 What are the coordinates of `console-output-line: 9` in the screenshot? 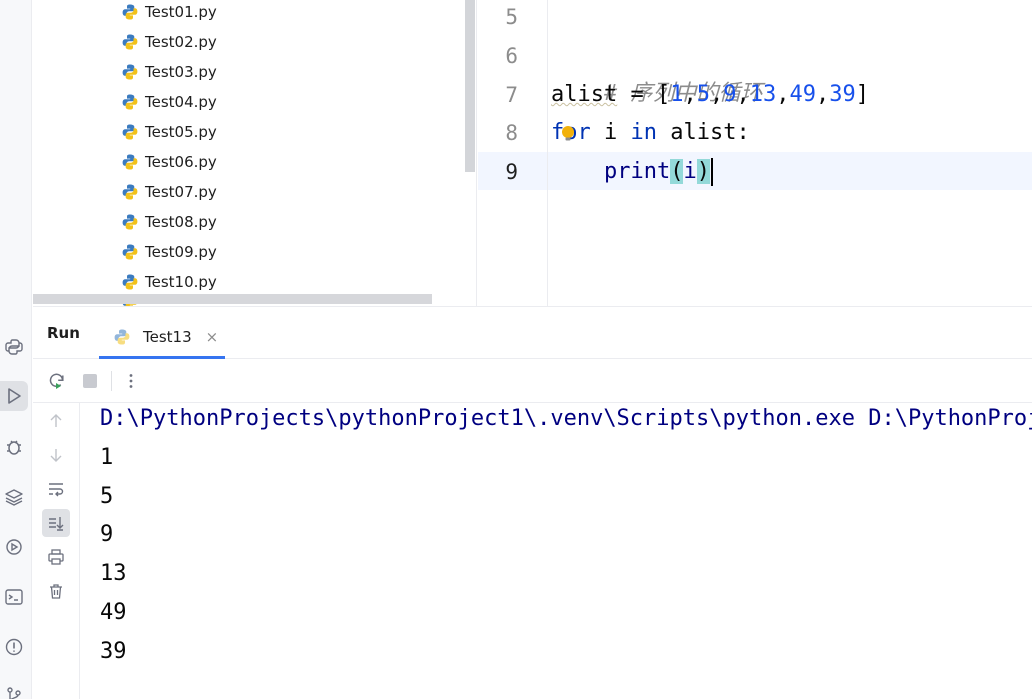 It's located at (107, 534).